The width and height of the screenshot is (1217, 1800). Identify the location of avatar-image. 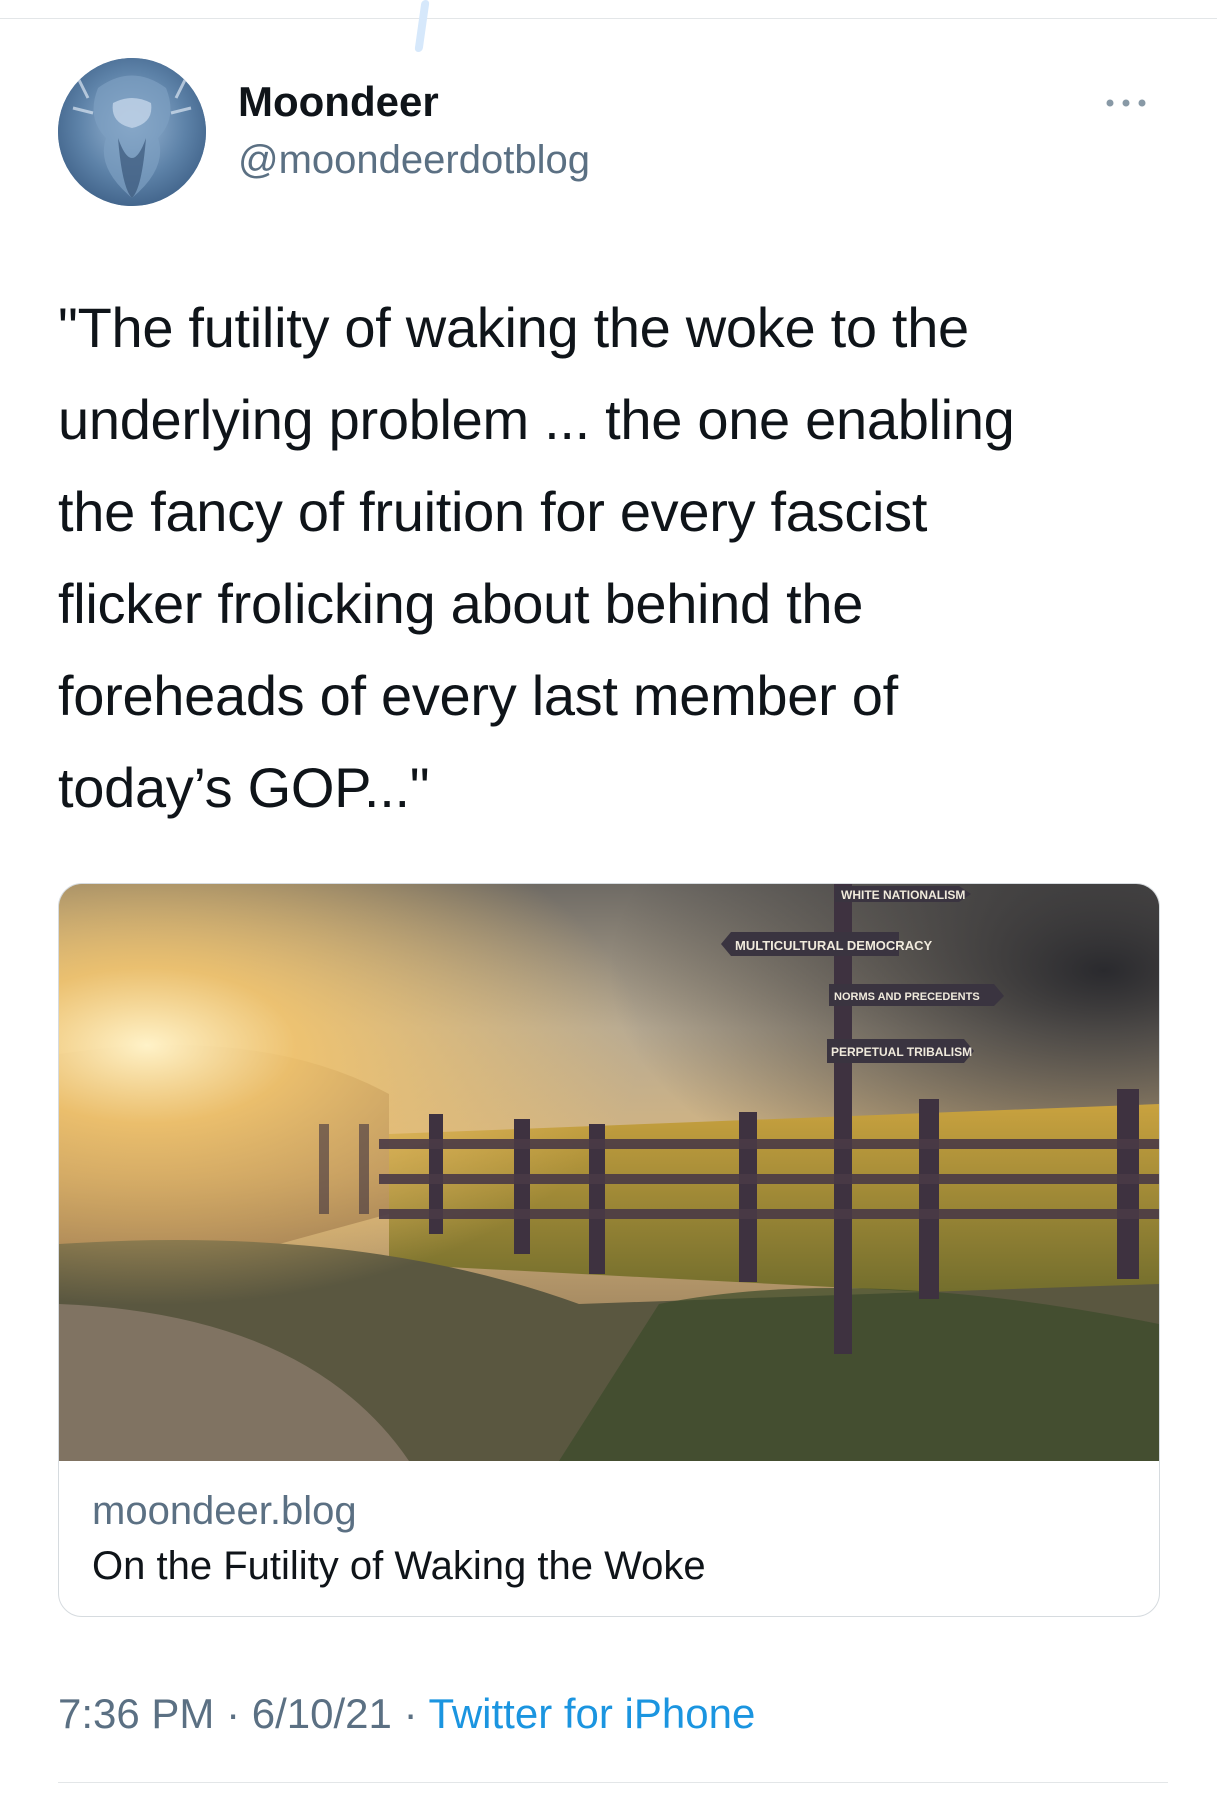
(132, 132).